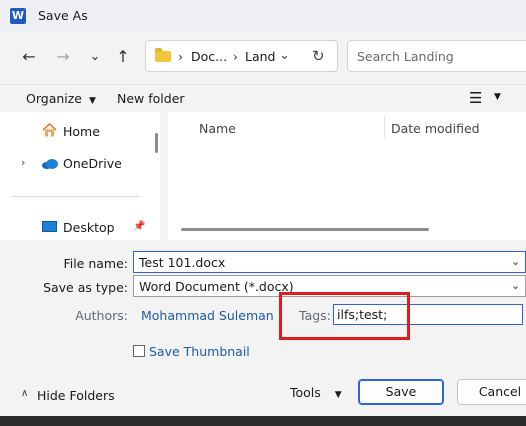 The image size is (526, 426). What do you see at coordinates (163, 55) in the screenshot?
I see `folder-icon` at bounding box center [163, 55].